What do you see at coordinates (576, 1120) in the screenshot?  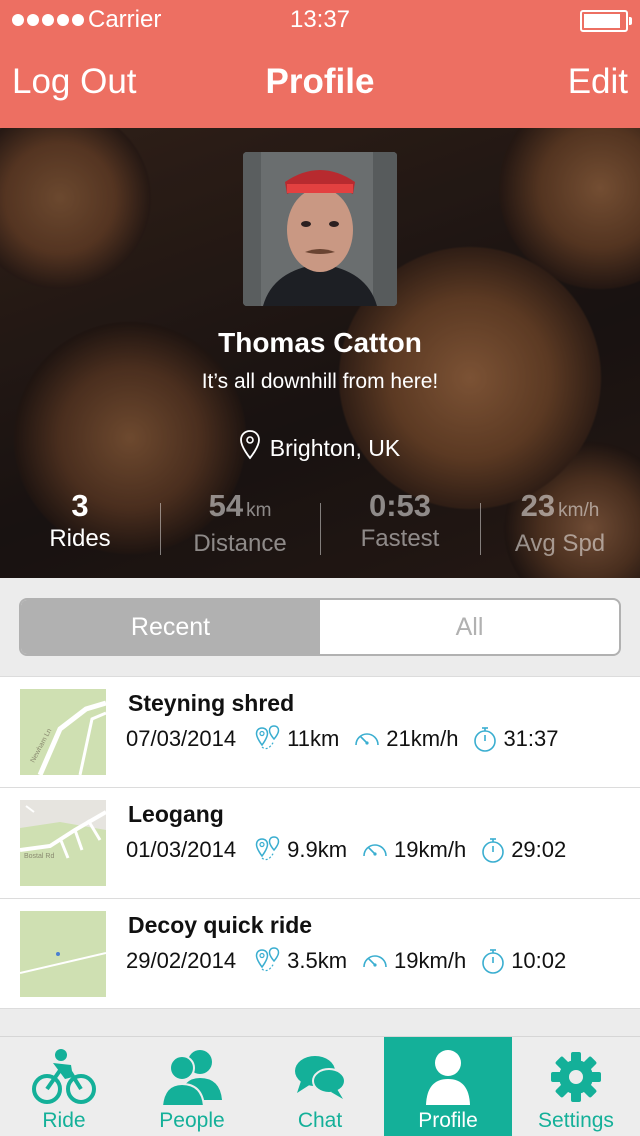 I see `tab-label: Settings` at bounding box center [576, 1120].